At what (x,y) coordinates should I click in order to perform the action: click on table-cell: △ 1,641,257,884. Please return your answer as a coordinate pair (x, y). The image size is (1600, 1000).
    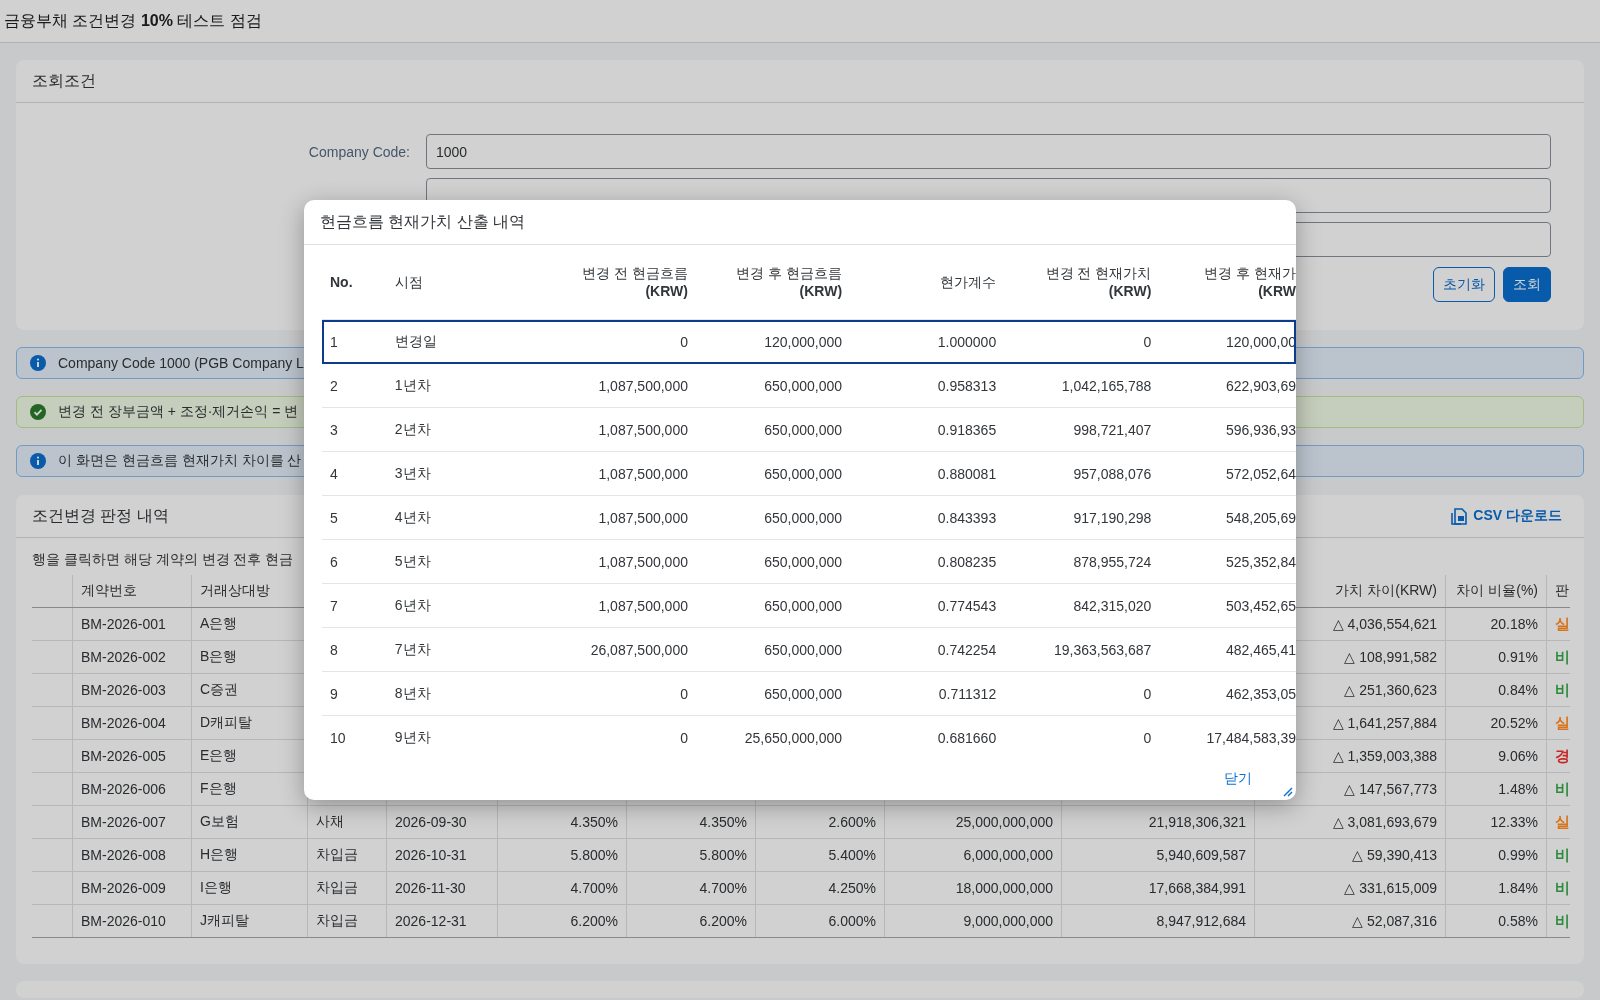
    Looking at the image, I should click on (1384, 723).